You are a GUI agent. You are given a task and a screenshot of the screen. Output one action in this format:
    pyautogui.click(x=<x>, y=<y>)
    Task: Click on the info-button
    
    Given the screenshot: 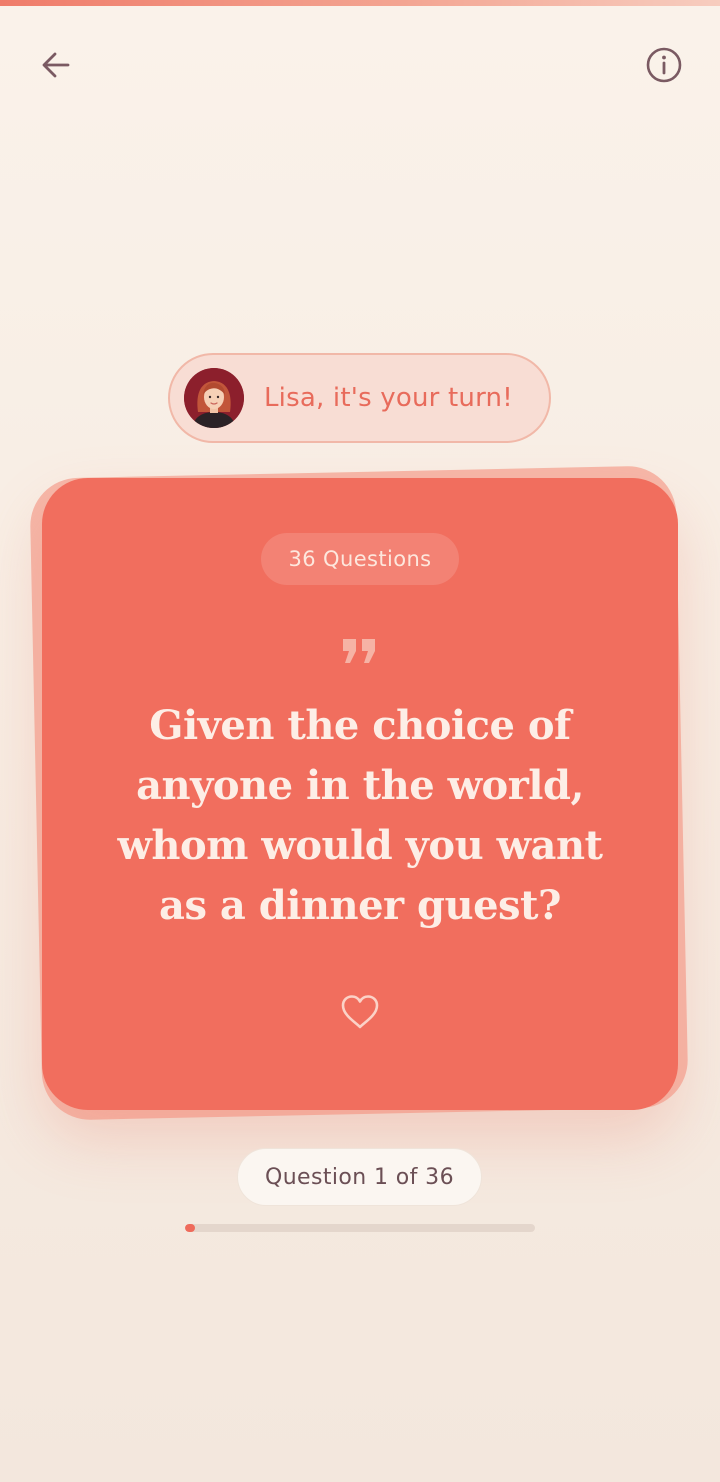 What is the action you would take?
    pyautogui.click(x=664, y=65)
    